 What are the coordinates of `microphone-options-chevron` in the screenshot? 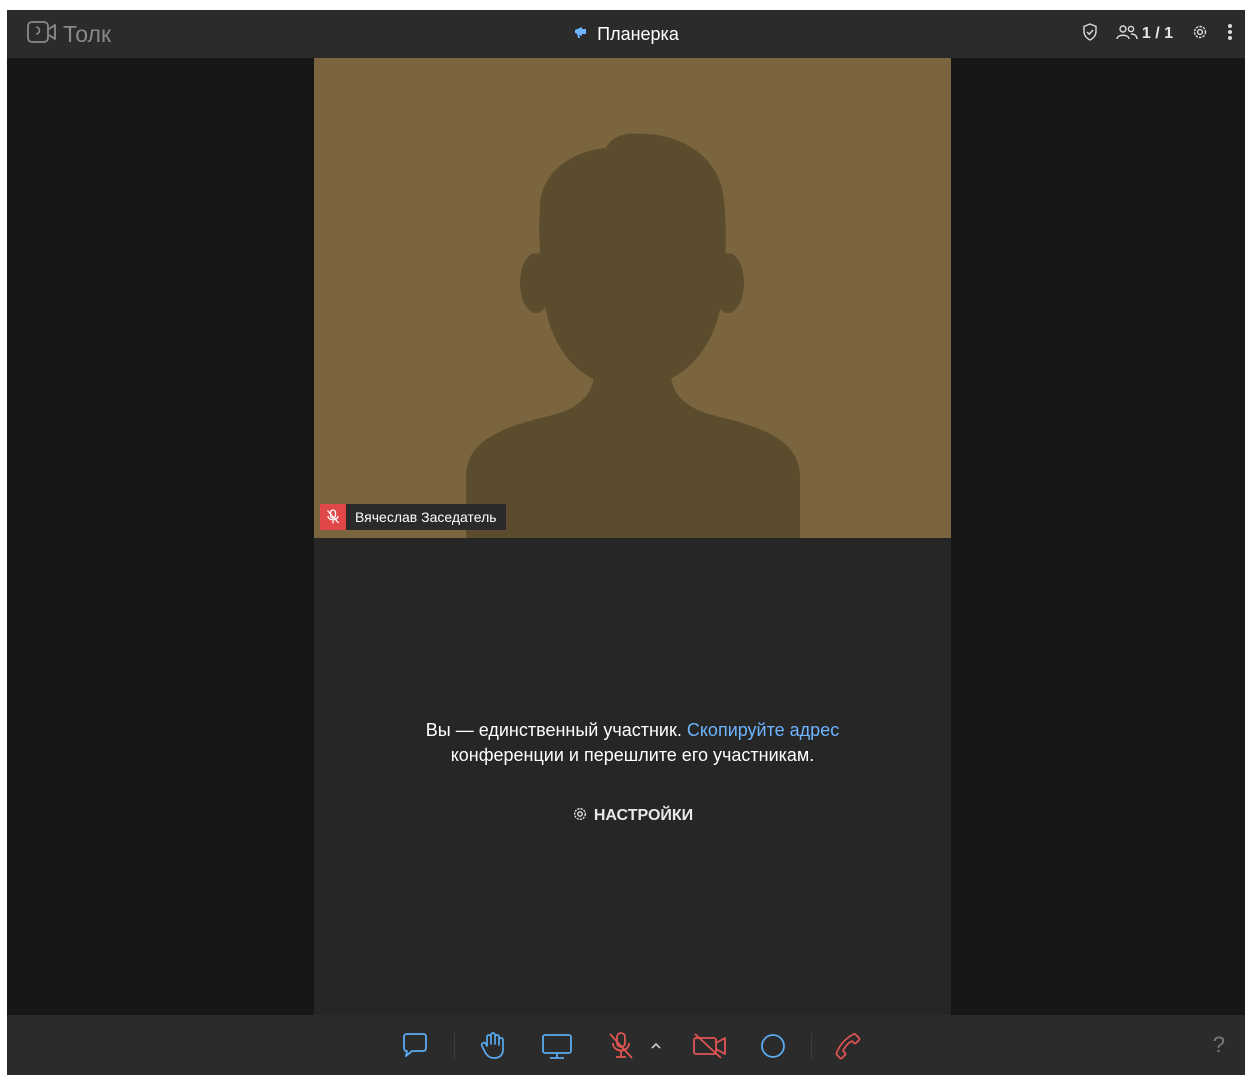 It's located at (656, 1046).